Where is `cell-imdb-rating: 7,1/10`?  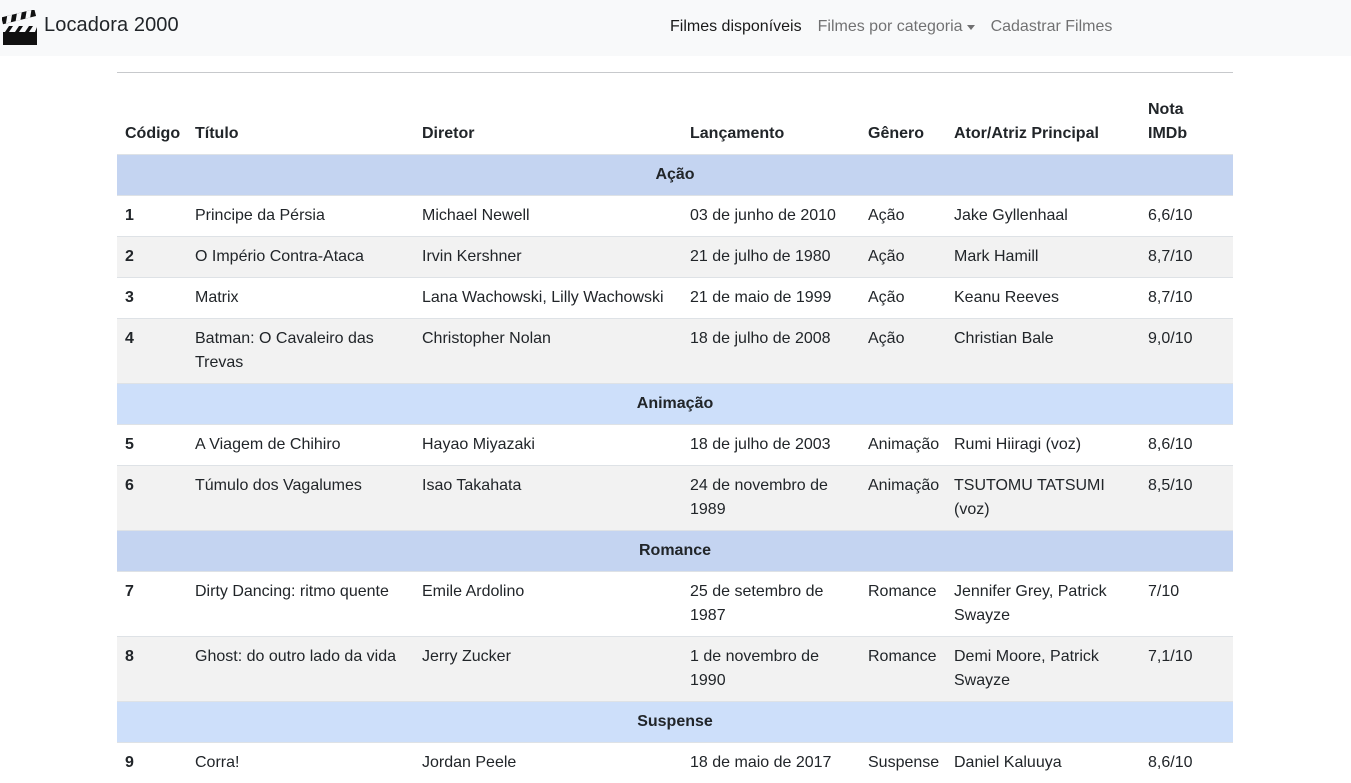
cell-imdb-rating: 7,1/10 is located at coordinates (1186, 669).